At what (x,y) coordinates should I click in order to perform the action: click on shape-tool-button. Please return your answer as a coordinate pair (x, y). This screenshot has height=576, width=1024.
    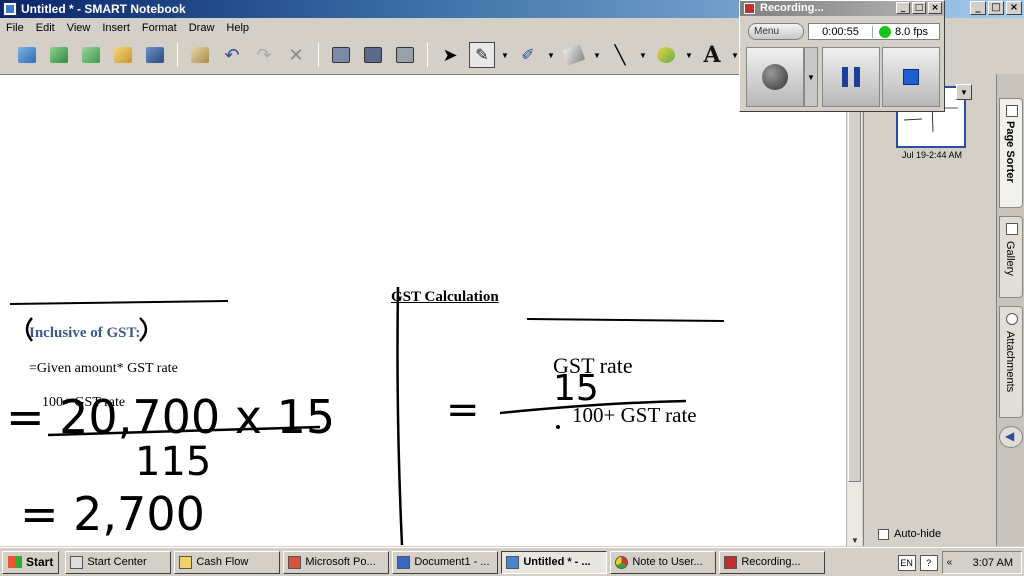
    Looking at the image, I should click on (666, 55).